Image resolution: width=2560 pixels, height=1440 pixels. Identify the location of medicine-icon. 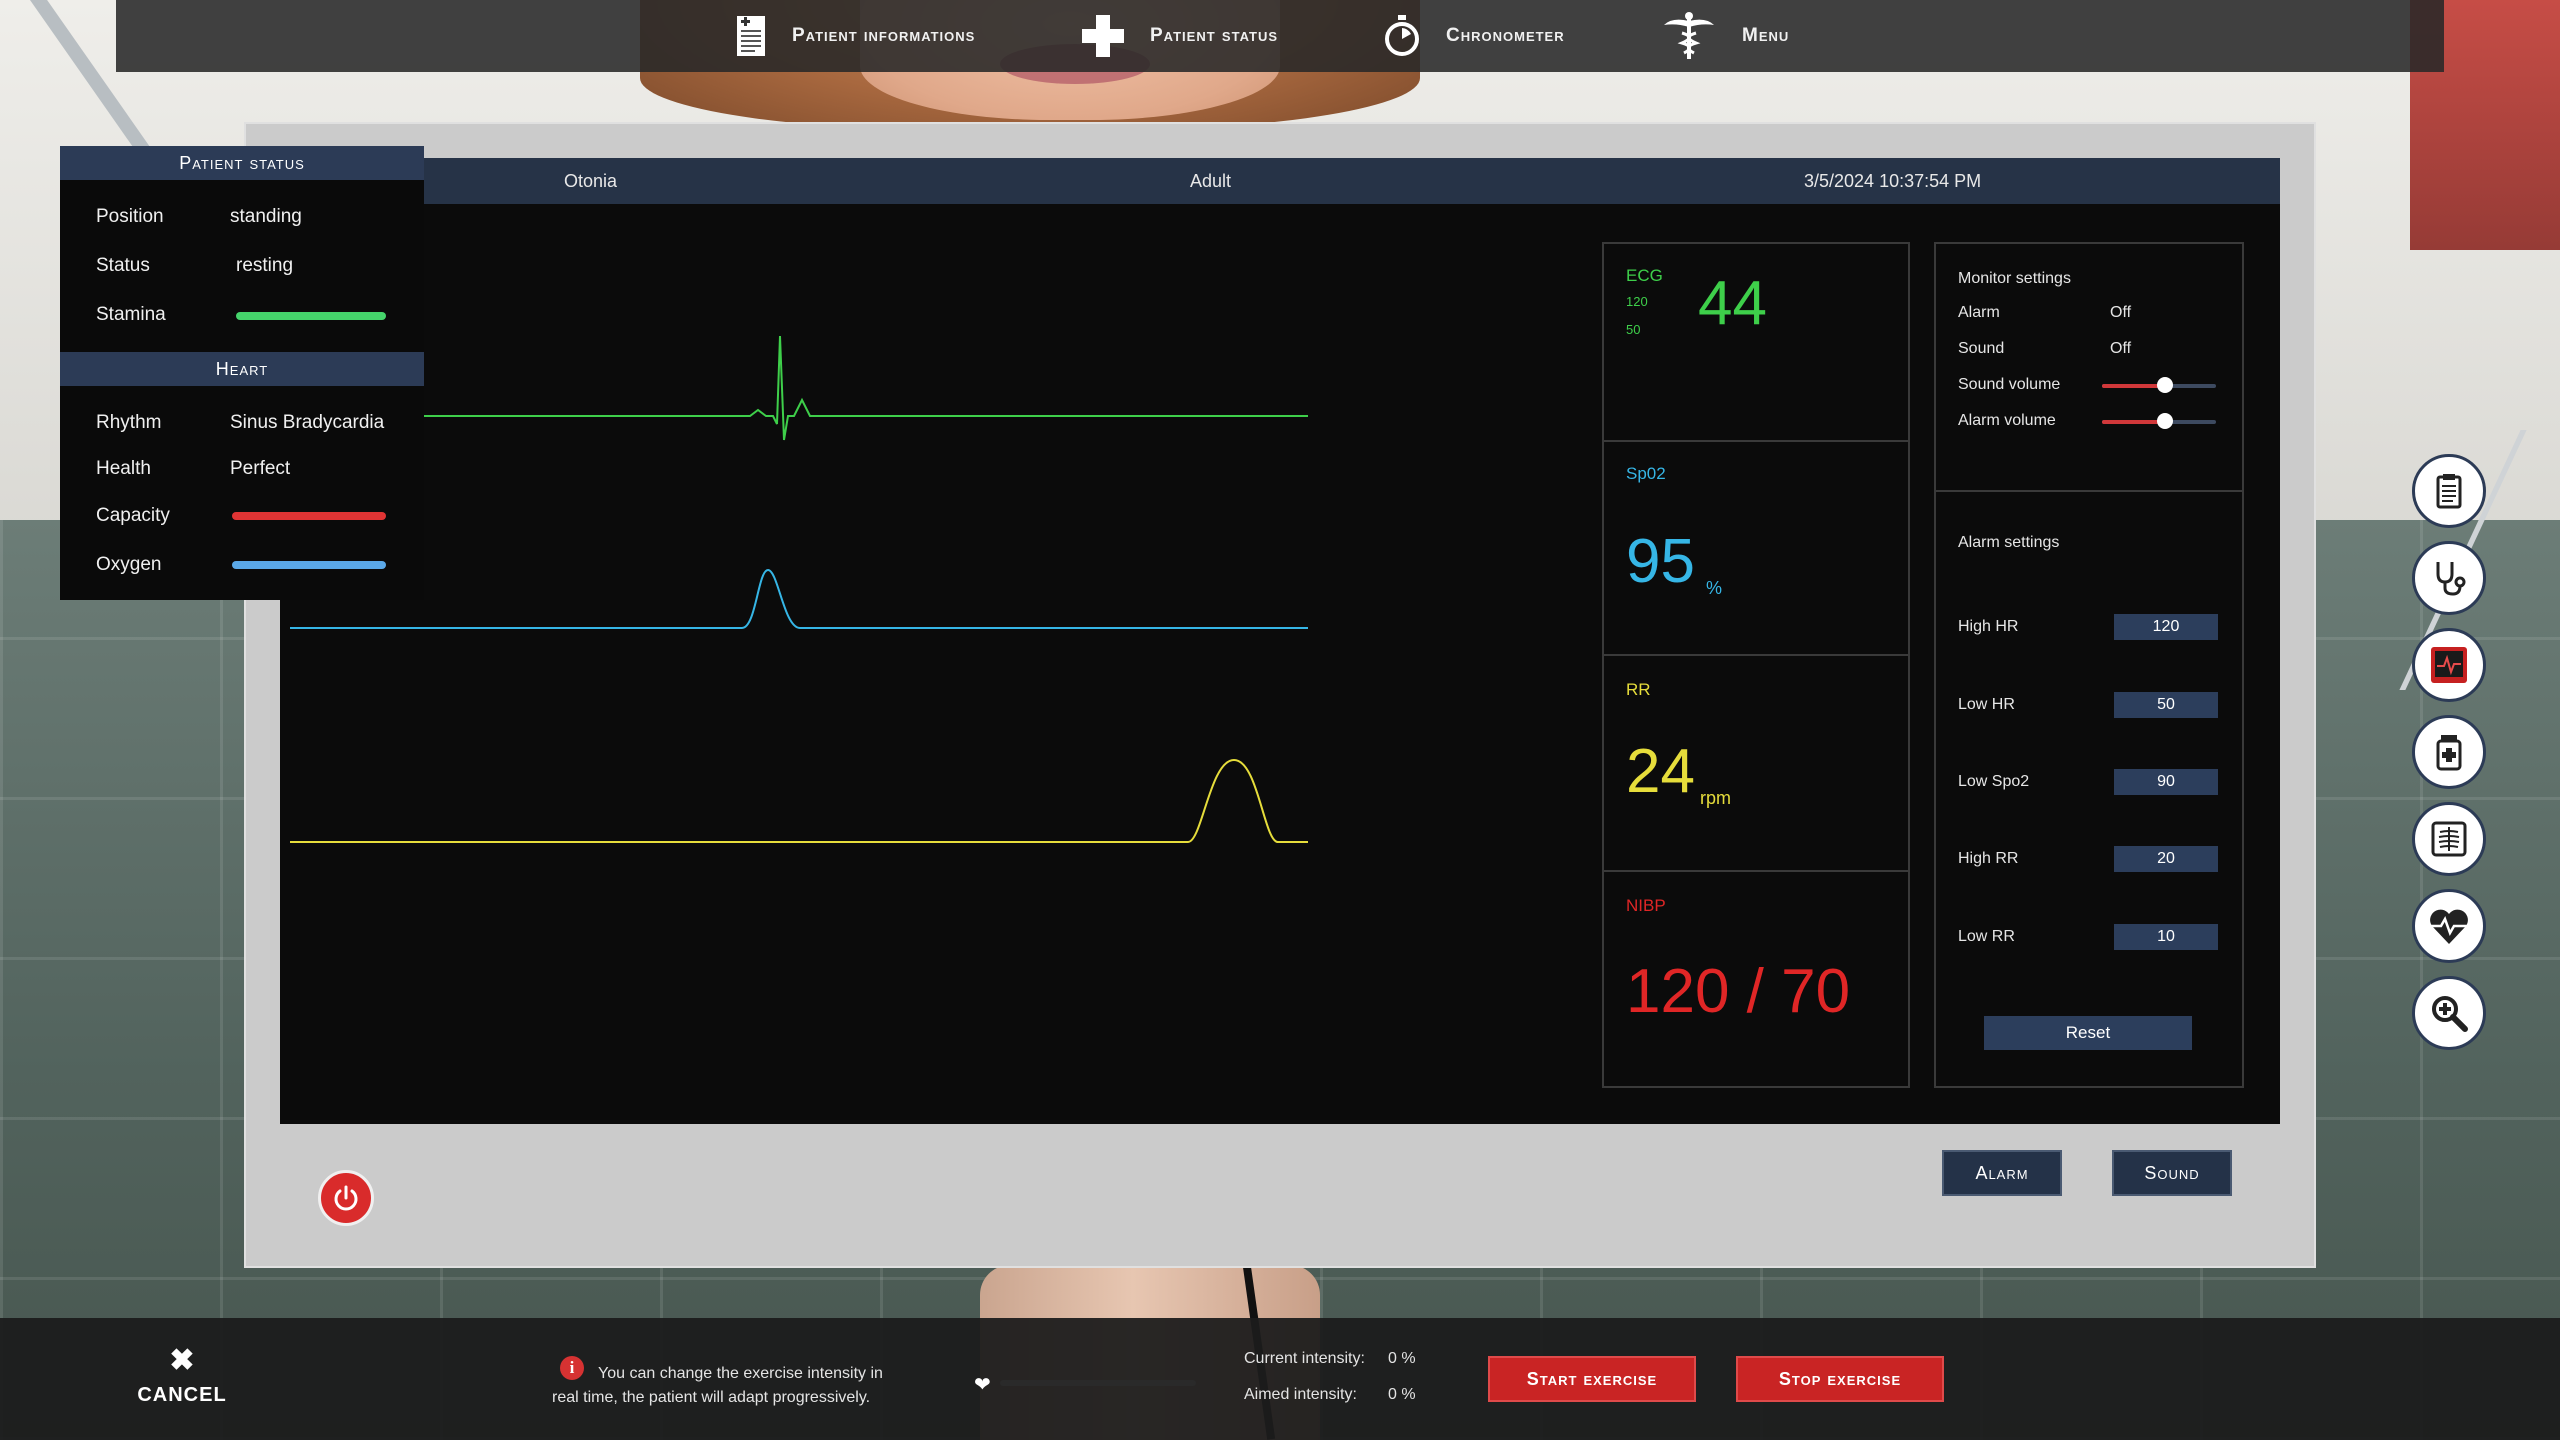
(2449, 753).